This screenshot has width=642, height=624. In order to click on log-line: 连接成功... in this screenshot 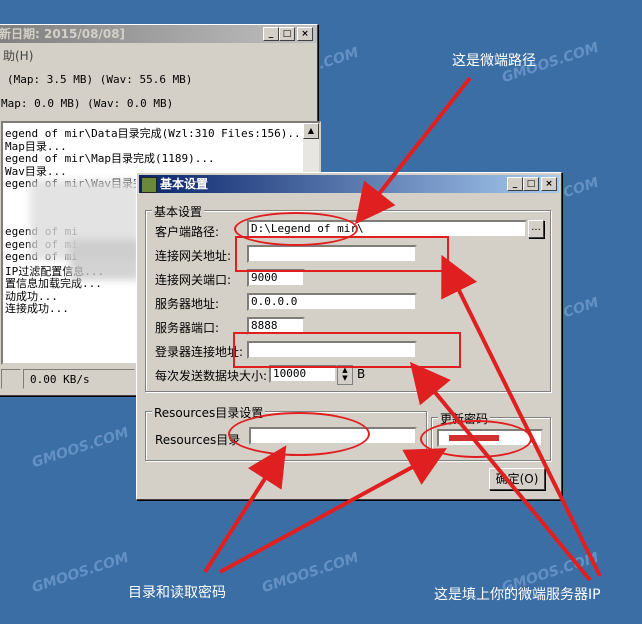, I will do `click(37, 308)`.